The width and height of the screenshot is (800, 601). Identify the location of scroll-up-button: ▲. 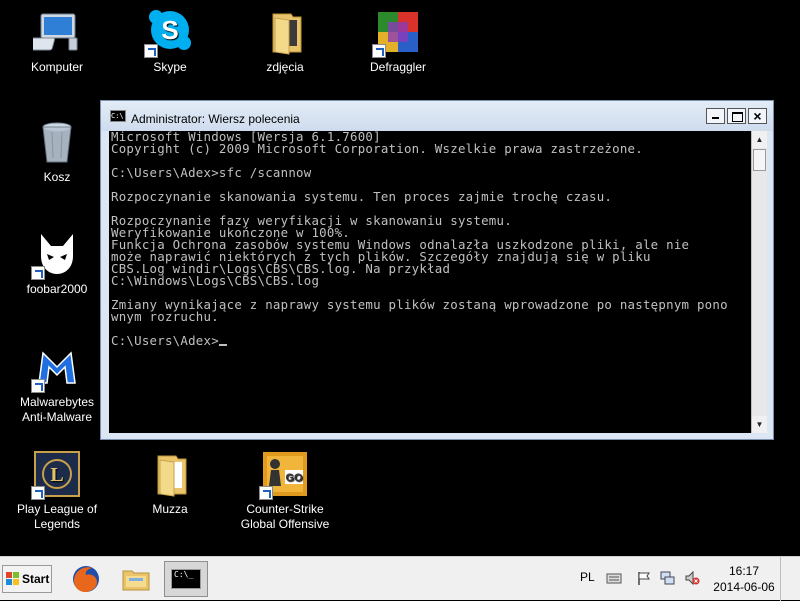
(759, 139).